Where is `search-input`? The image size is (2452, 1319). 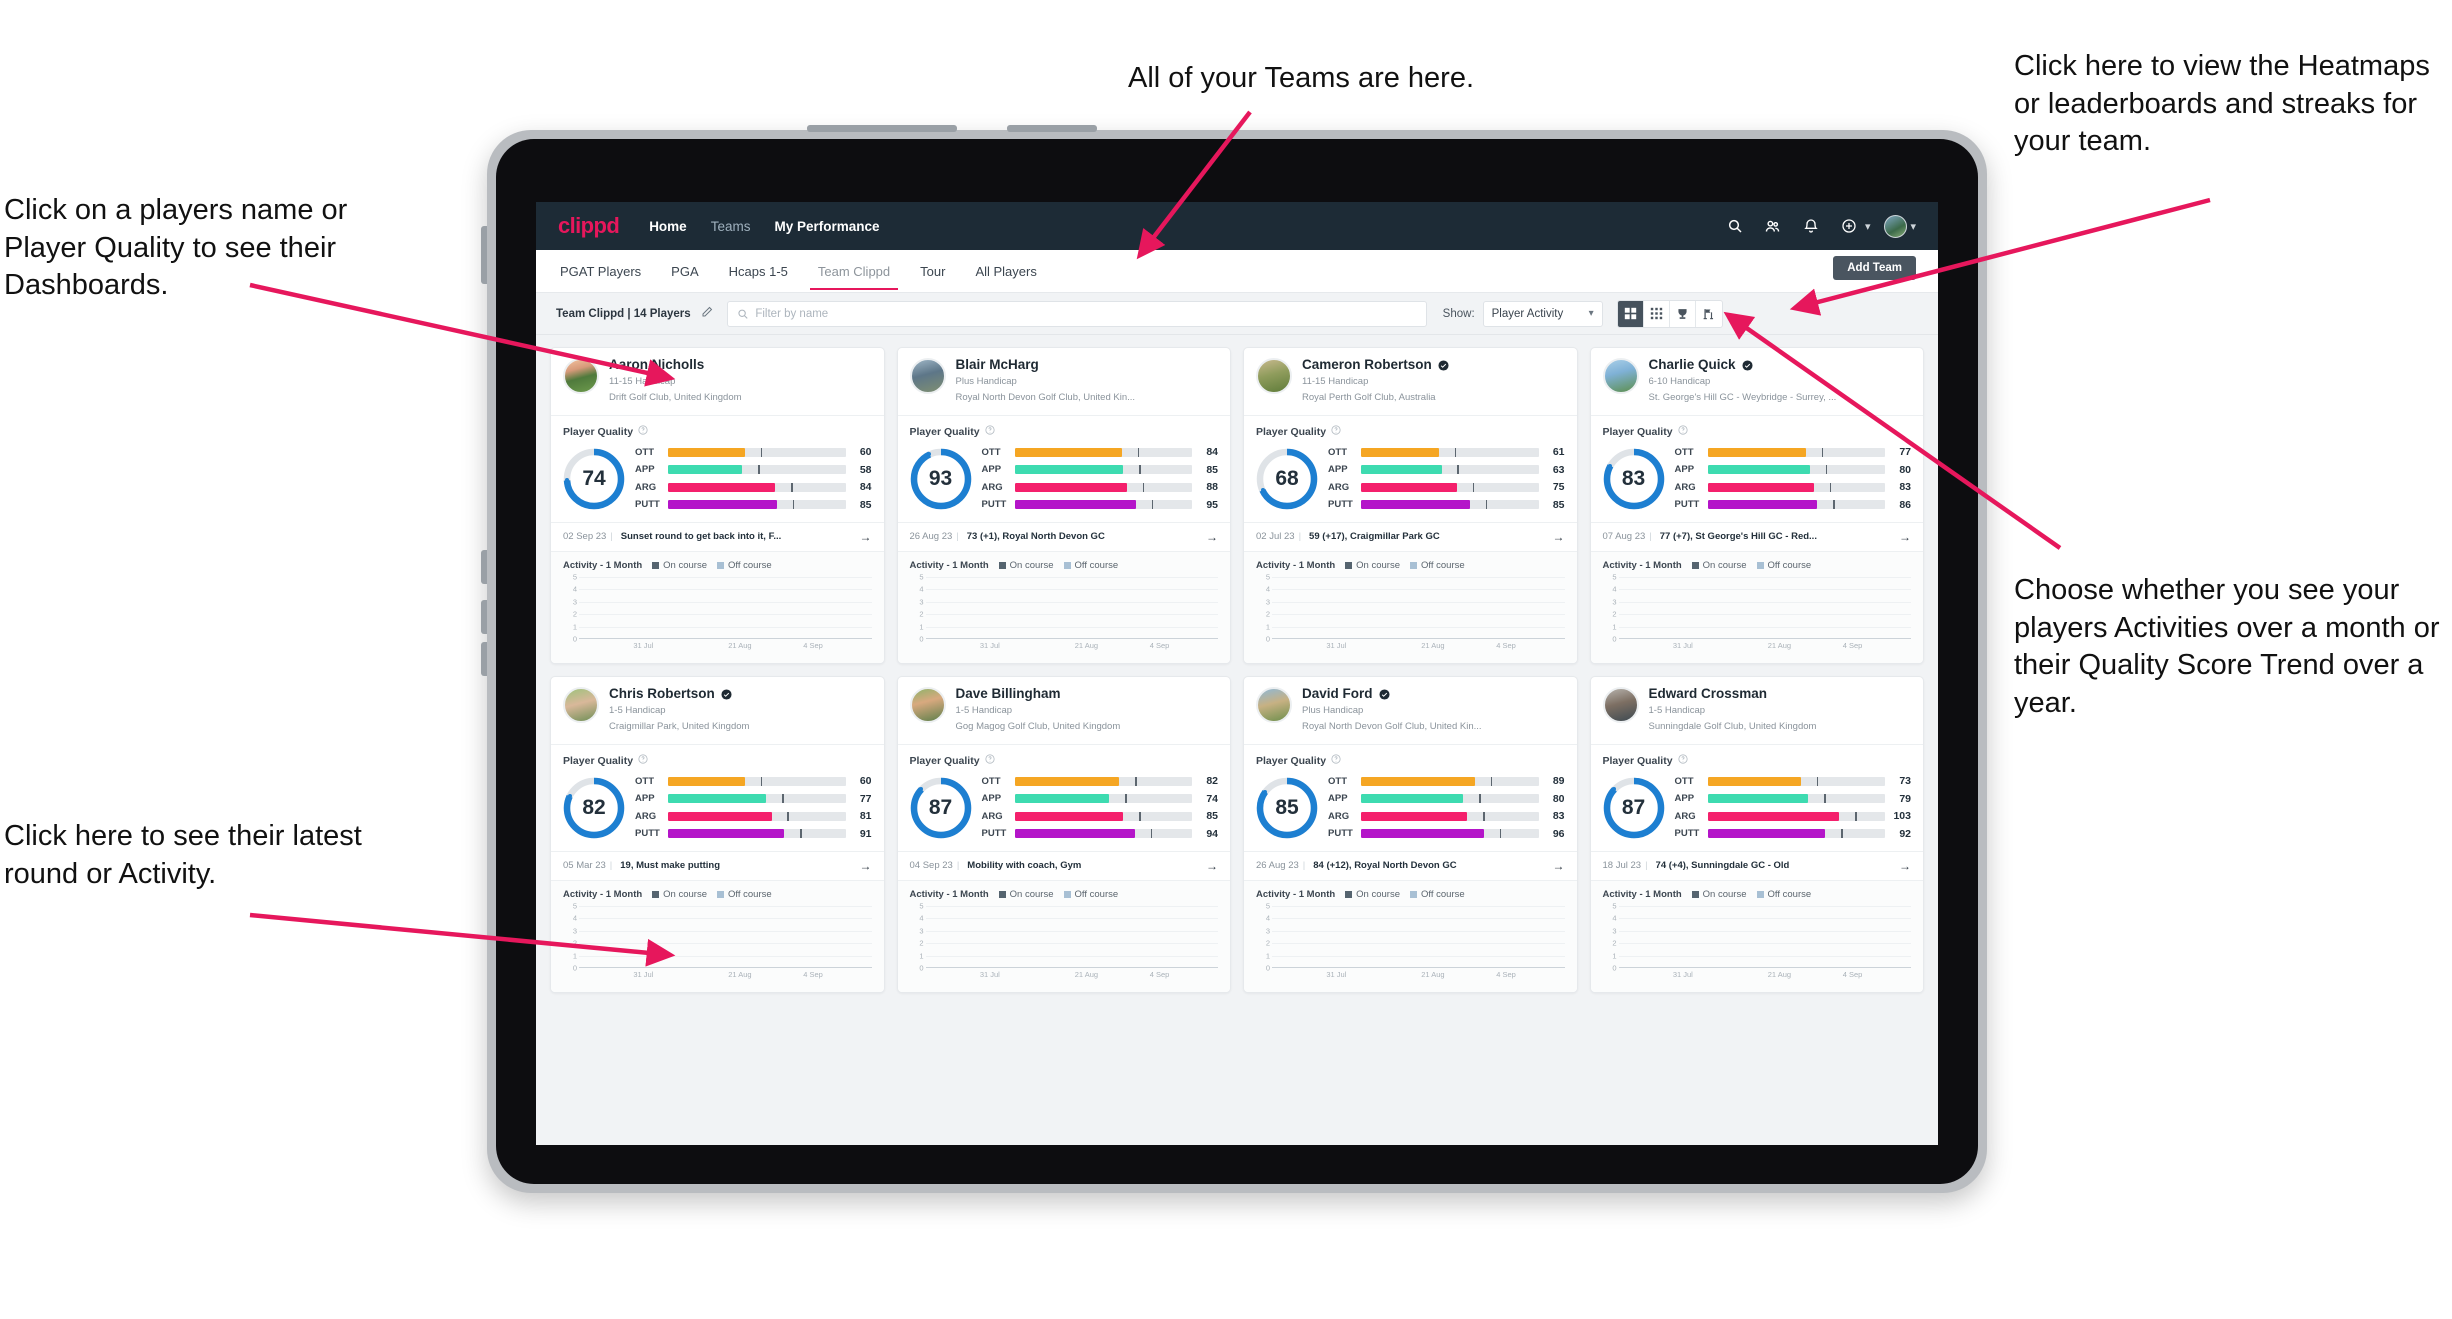 search-input is located at coordinates (1086, 313).